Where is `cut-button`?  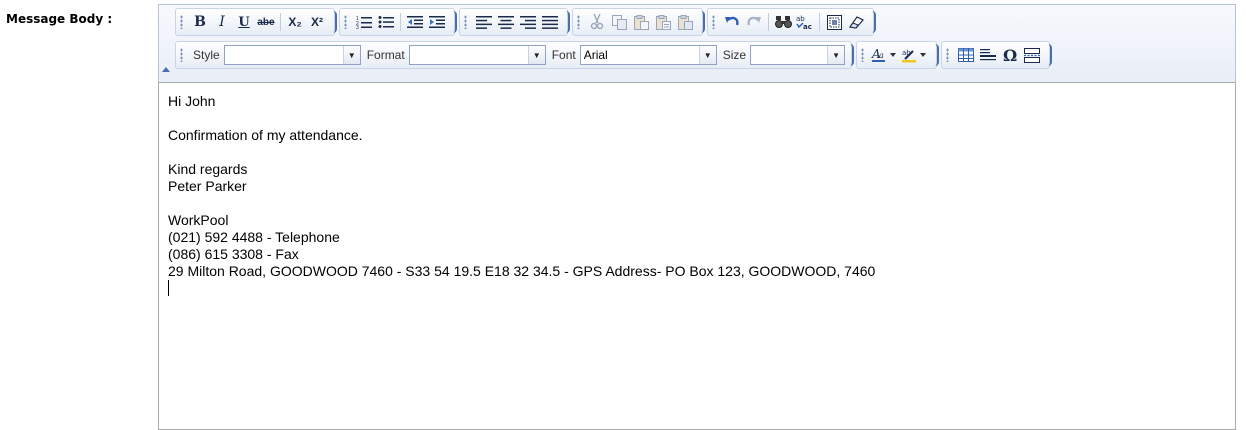
cut-button is located at coordinates (597, 22).